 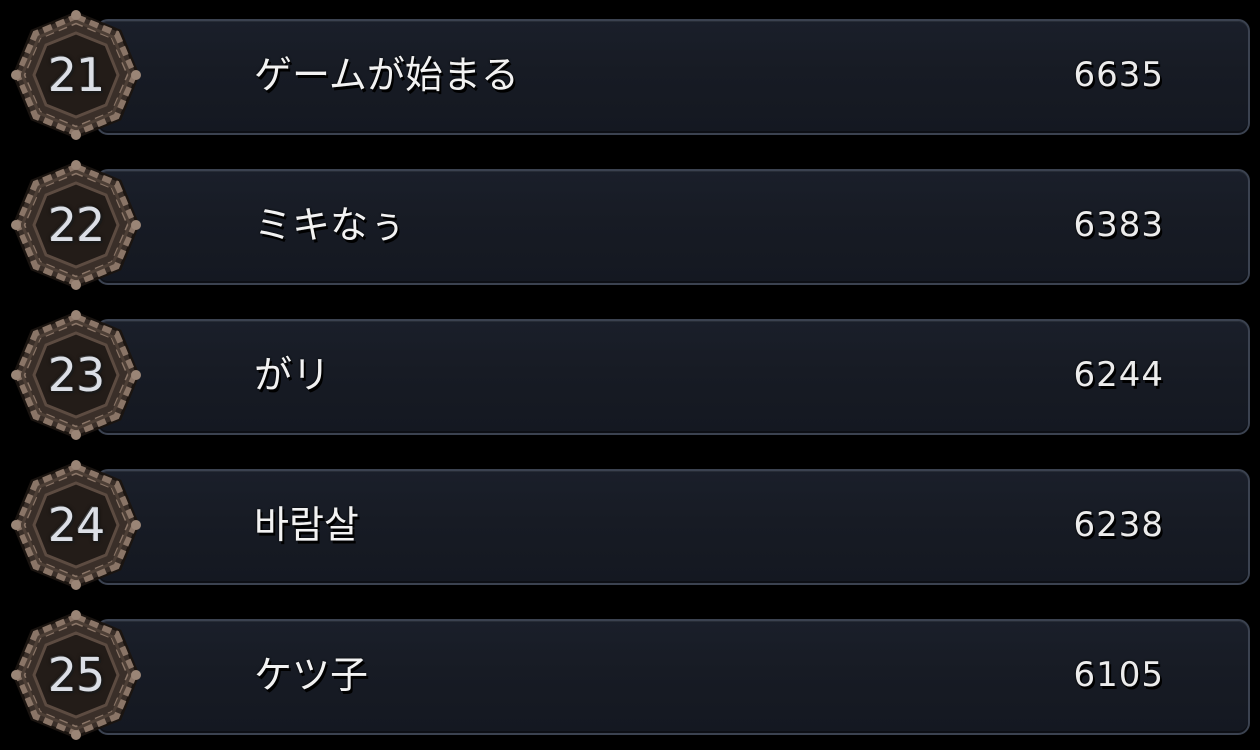 I want to click on player-name: ゲームが始まる, so click(x=386, y=75).